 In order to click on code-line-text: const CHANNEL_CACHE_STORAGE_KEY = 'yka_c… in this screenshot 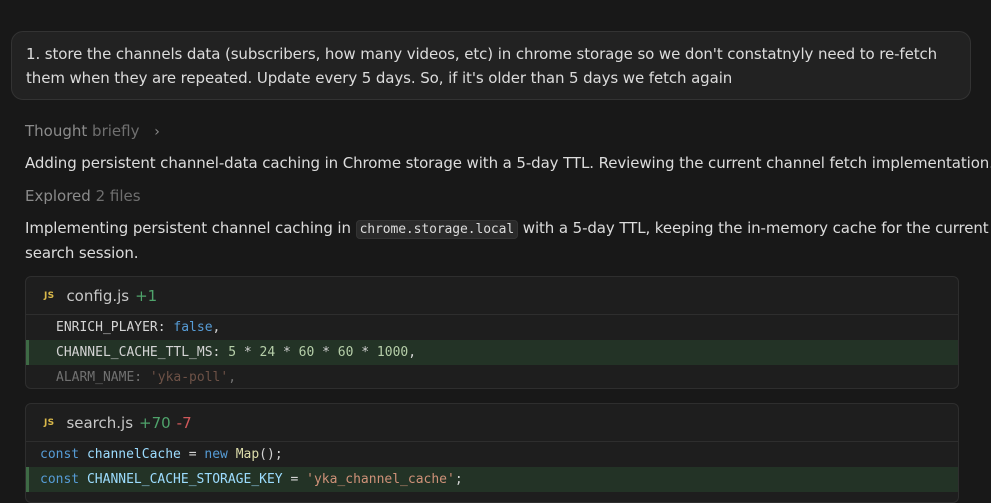, I will do `click(251, 479)`.